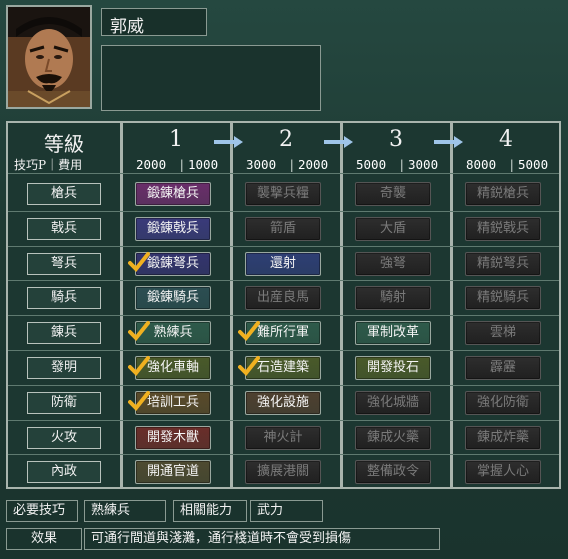 The height and width of the screenshot is (559, 568). I want to click on category-label: 騎兵, so click(64, 298).